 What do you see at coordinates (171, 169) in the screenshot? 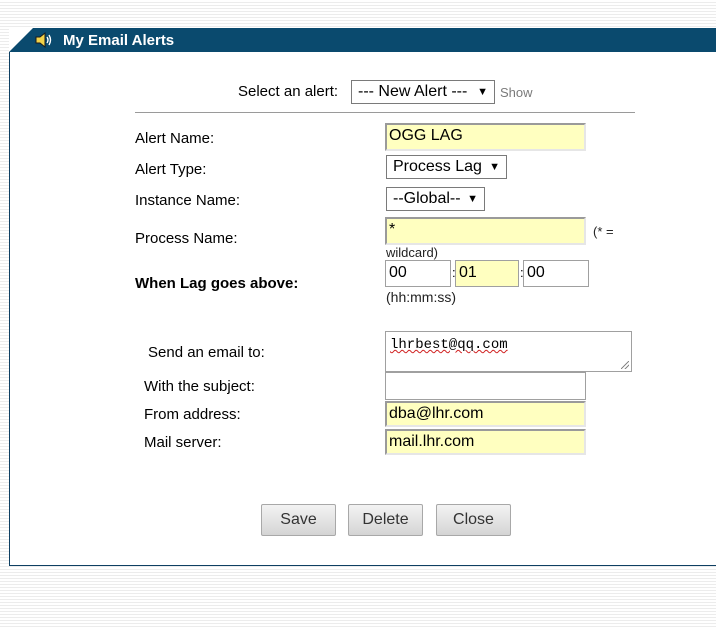
I see `alert-type-label: Alert Type:` at bounding box center [171, 169].